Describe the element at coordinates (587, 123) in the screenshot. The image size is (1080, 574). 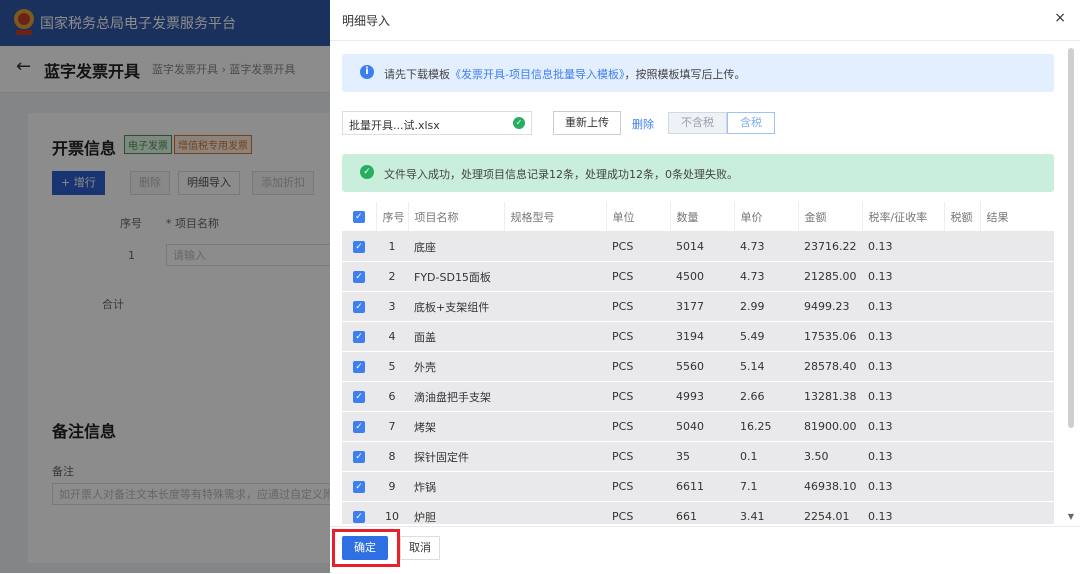
I see `reupload-button: 重新上传` at that location.